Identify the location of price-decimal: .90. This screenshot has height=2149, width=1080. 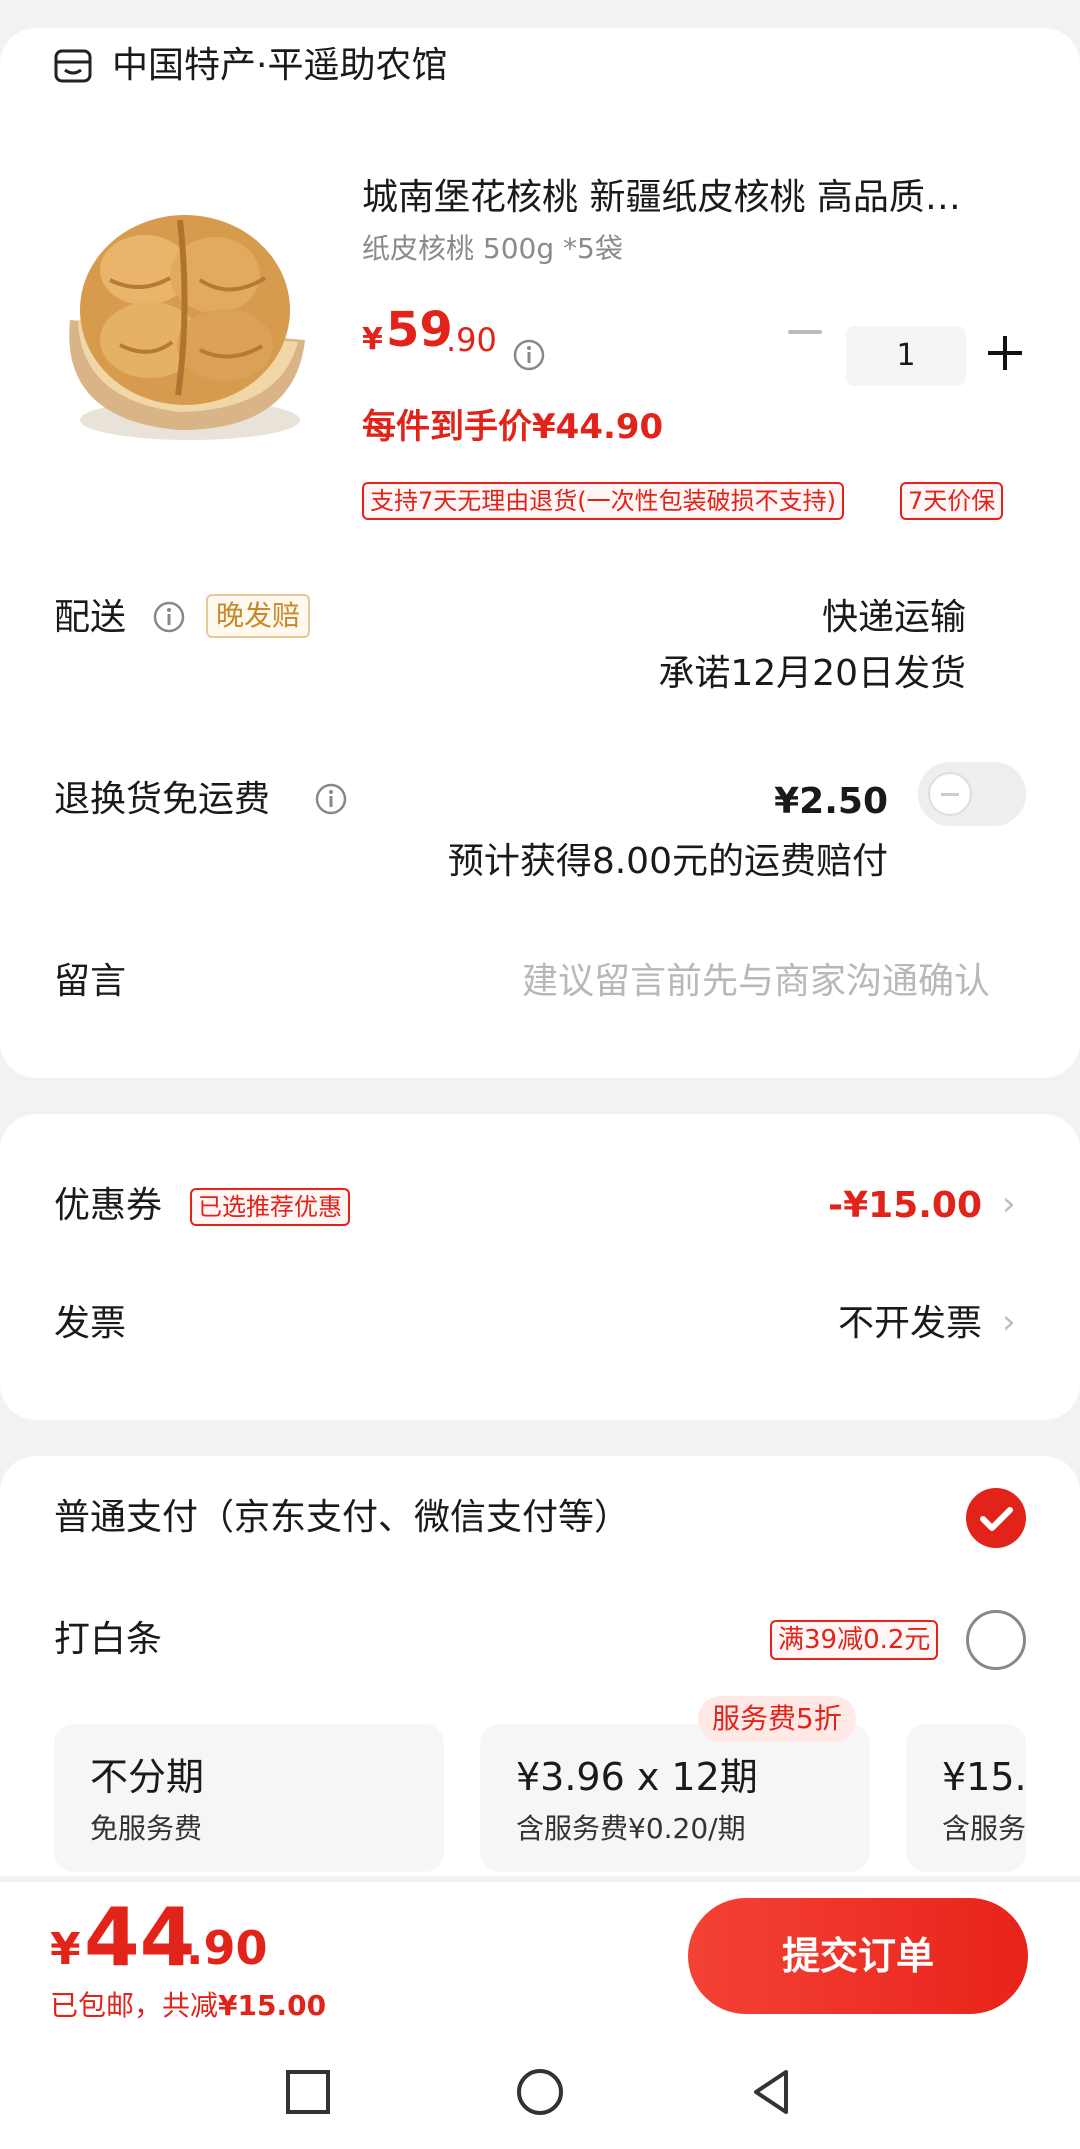
(471, 340).